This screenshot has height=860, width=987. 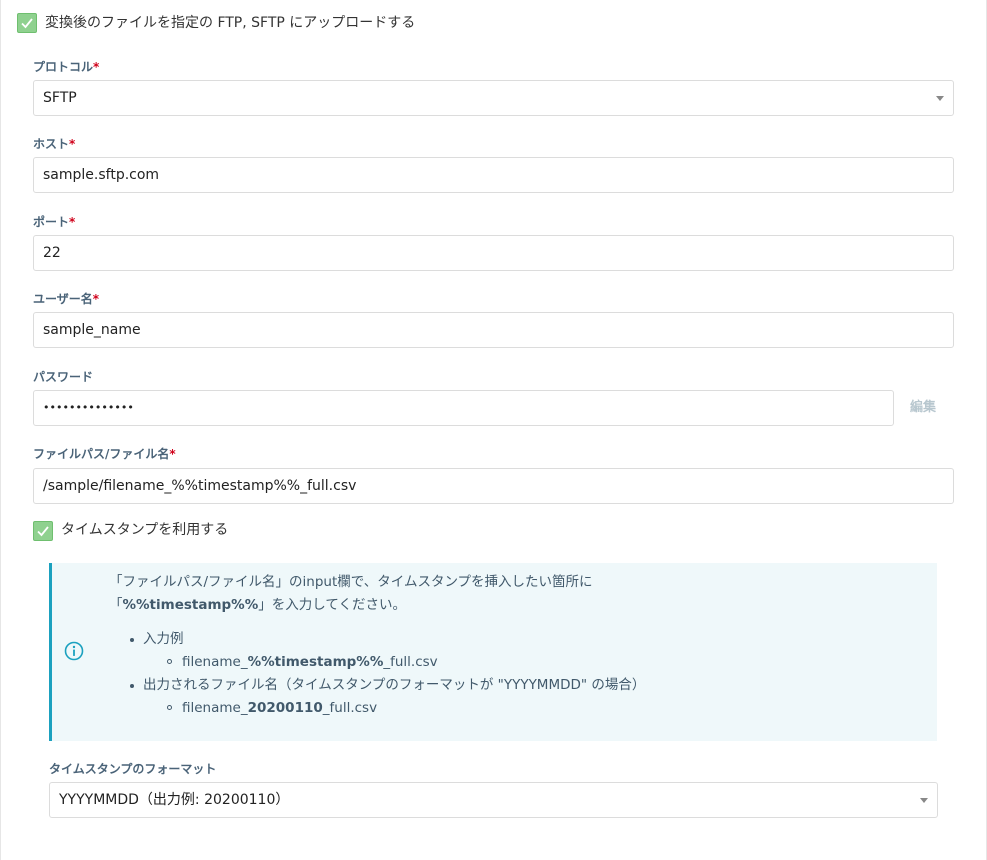 What do you see at coordinates (190, 605) in the screenshot?
I see `timestamp-placeholder-text: %%timestamp%%` at bounding box center [190, 605].